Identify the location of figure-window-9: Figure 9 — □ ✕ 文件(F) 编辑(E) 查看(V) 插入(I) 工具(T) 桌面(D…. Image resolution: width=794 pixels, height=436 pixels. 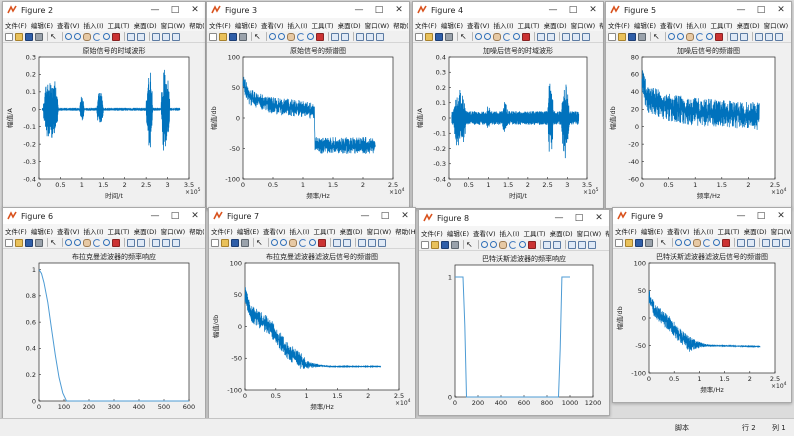
(702, 305).